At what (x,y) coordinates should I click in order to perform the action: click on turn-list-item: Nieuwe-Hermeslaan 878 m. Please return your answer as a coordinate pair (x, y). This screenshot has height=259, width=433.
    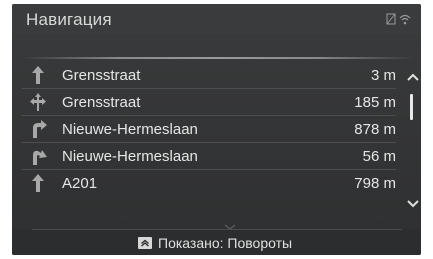
    Looking at the image, I should click on (209, 129).